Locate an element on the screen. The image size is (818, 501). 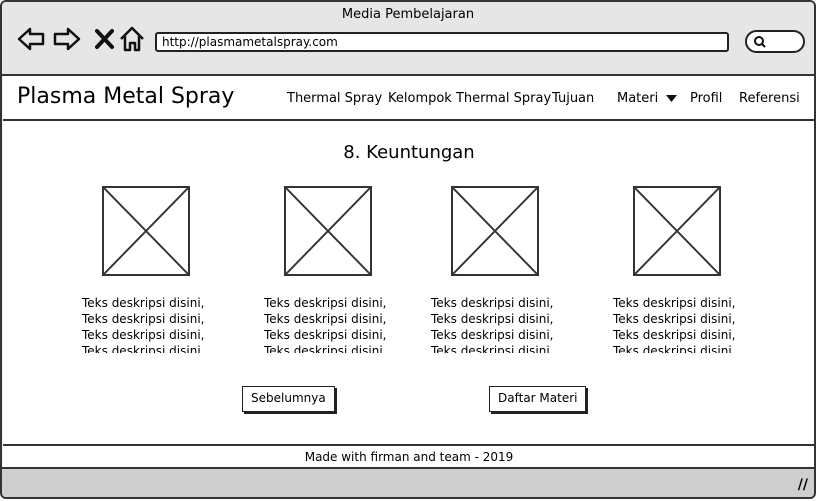
status-bar: // is located at coordinates (408, 482).